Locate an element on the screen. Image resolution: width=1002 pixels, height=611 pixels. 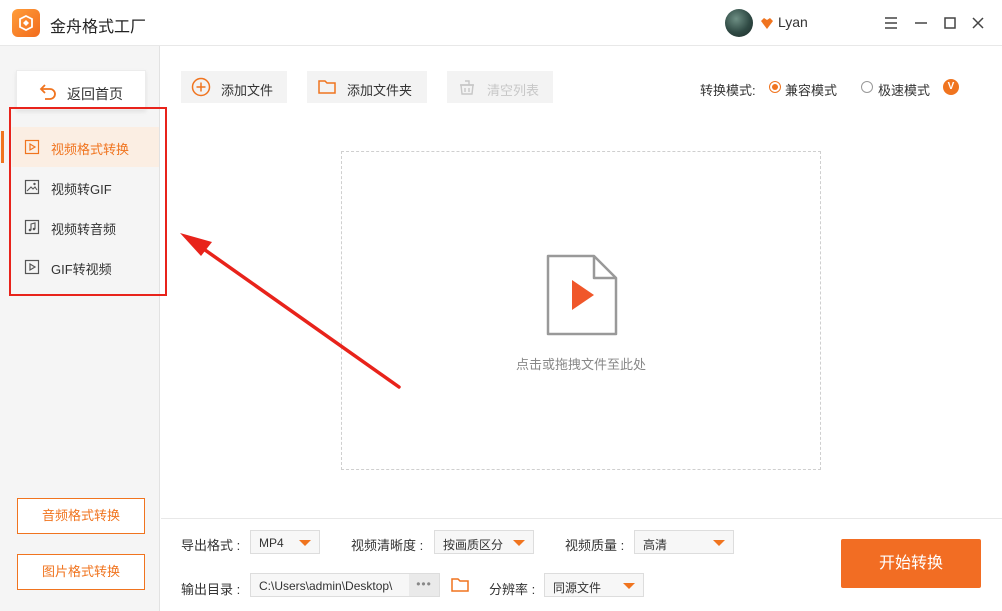
clear-list-button: 清空列表 is located at coordinates (500, 87).